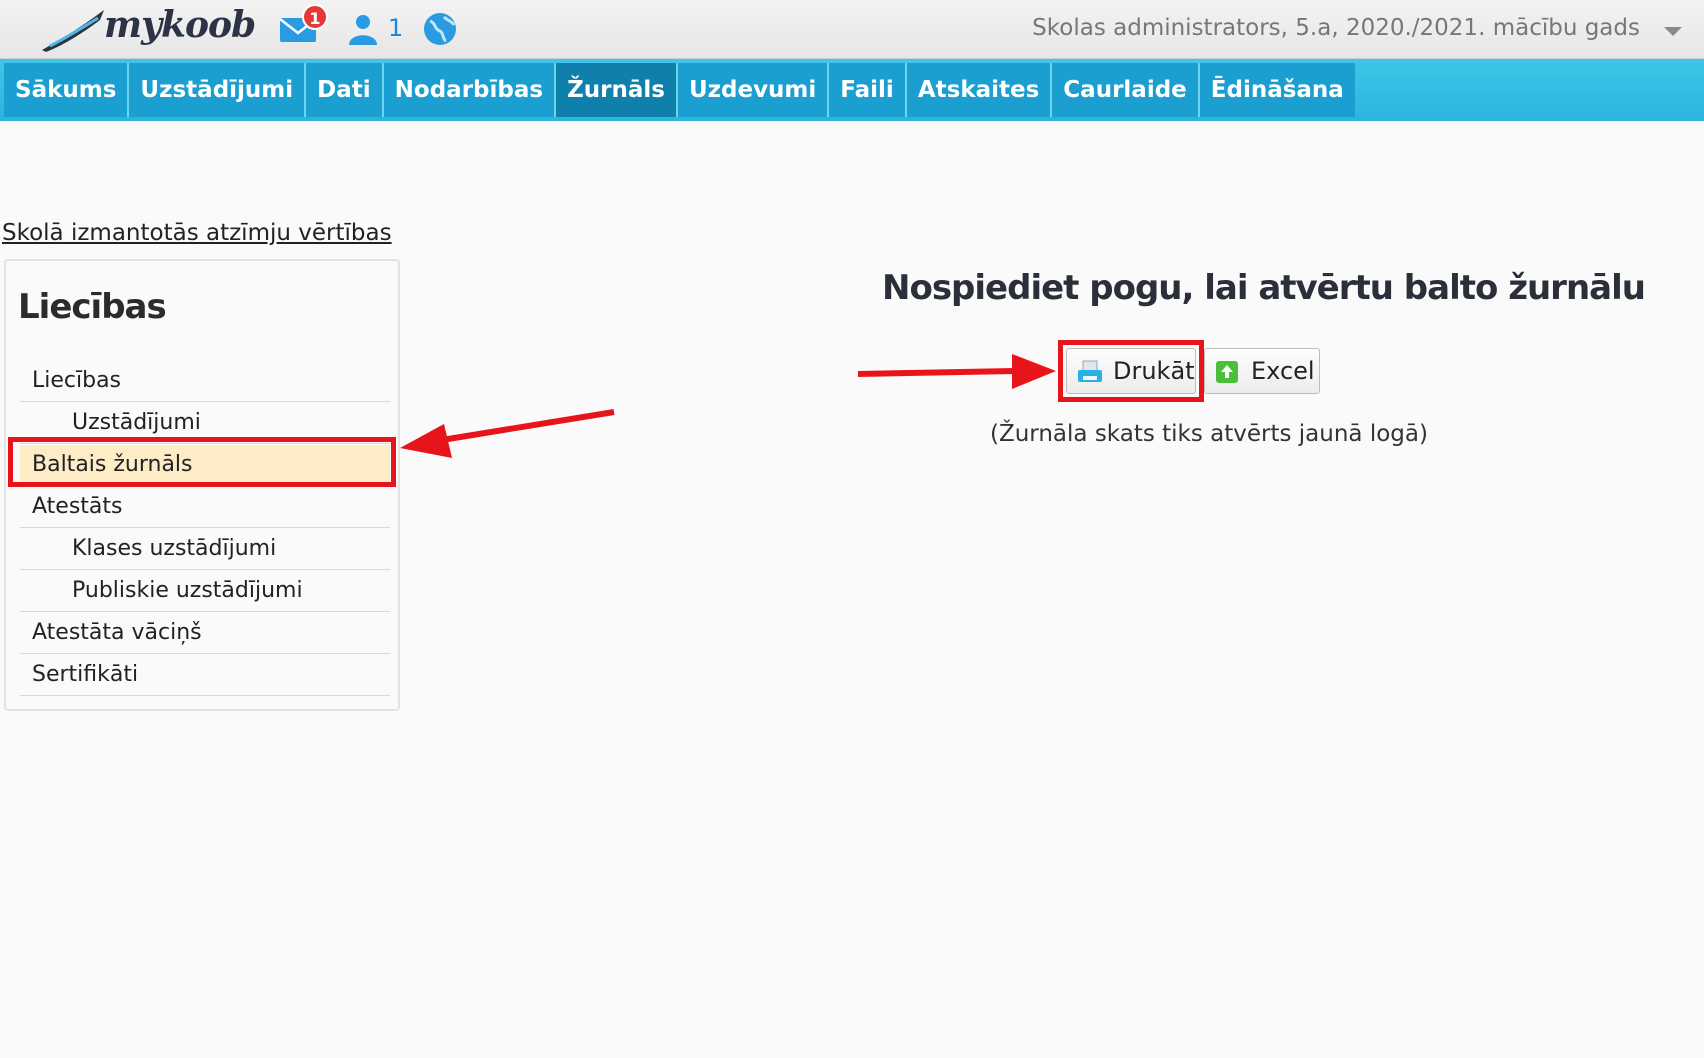  Describe the element at coordinates (617, 90) in the screenshot. I see `nav-item-zurnals: Žurnāls` at that location.